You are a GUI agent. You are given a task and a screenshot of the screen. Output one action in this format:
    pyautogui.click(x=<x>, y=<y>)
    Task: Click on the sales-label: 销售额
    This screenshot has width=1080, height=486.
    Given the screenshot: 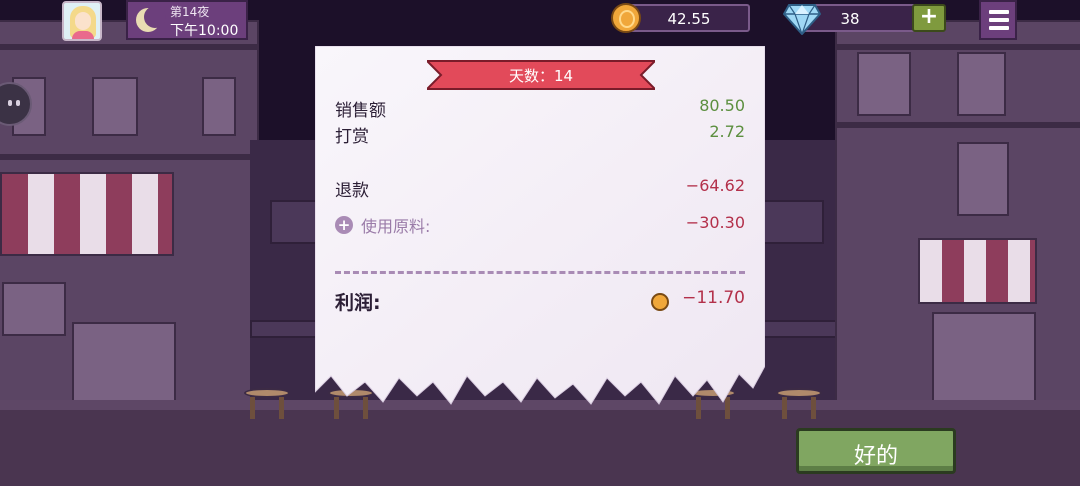 What is the action you would take?
    pyautogui.click(x=360, y=111)
    